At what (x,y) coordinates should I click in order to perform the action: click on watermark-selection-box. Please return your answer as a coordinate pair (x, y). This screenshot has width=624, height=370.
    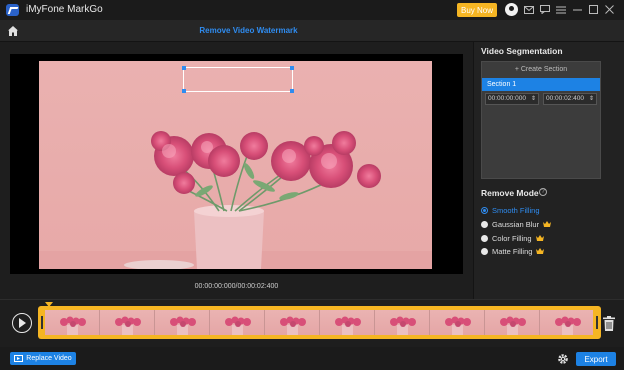
    Looking at the image, I should click on (238, 79).